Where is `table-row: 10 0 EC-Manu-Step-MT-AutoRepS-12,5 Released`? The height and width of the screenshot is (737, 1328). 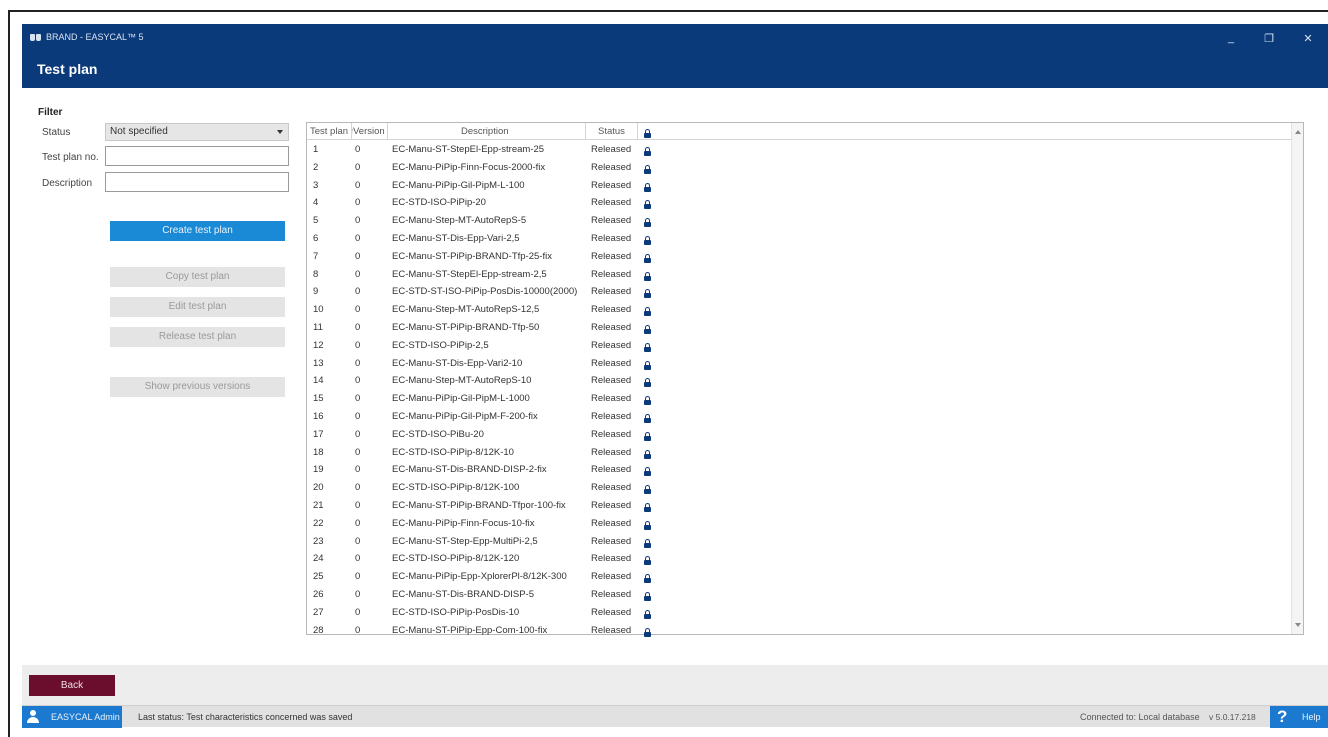 table-row: 10 0 EC-Manu-Step-MT-AutoRepS-12,5 Released is located at coordinates (799, 310).